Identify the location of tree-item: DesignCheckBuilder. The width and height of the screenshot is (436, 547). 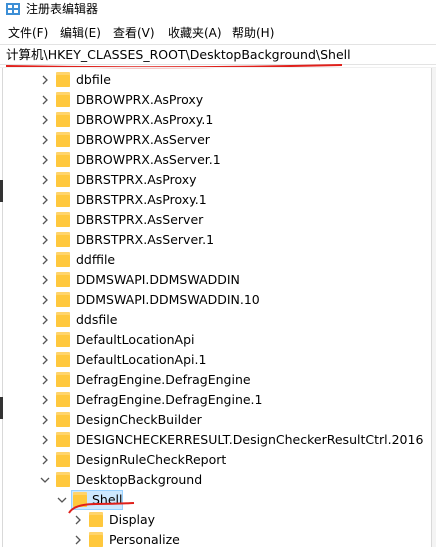
(215, 420).